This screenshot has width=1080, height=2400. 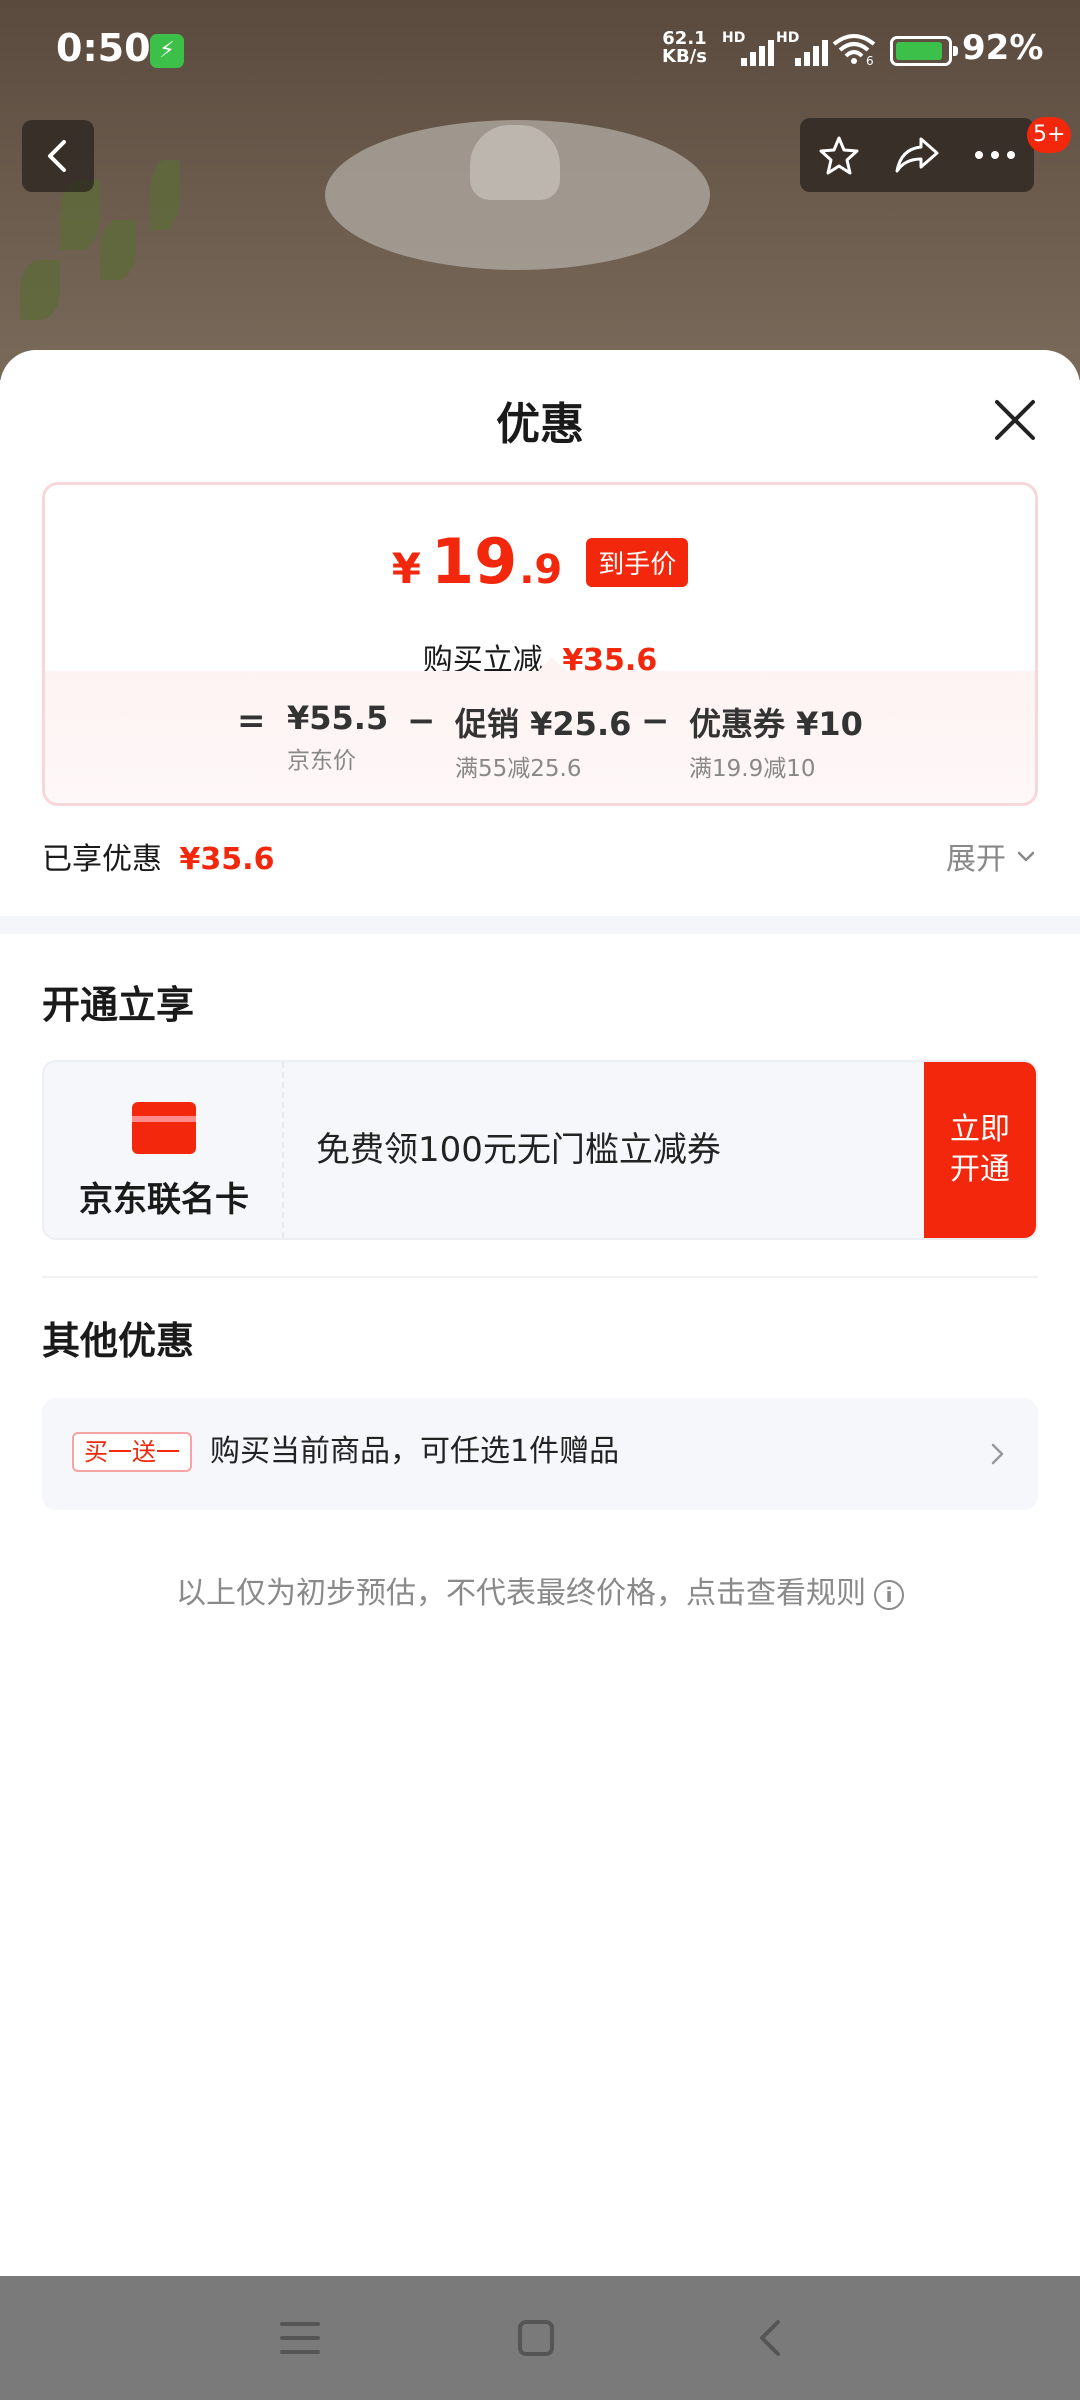 I want to click on breakdown-jd-price: ¥55.5 京东价, so click(x=337, y=737).